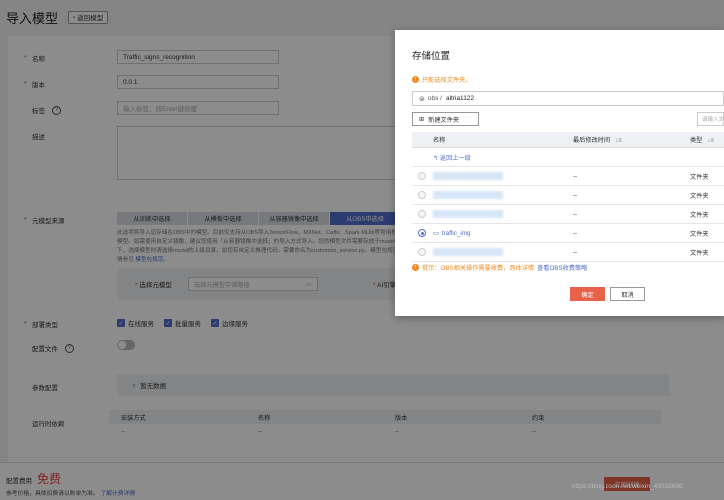 This screenshot has width=724, height=500. Describe the element at coordinates (568, 98) in the screenshot. I see `path-breadcrumb: ⊜ obs / altria1122` at that location.